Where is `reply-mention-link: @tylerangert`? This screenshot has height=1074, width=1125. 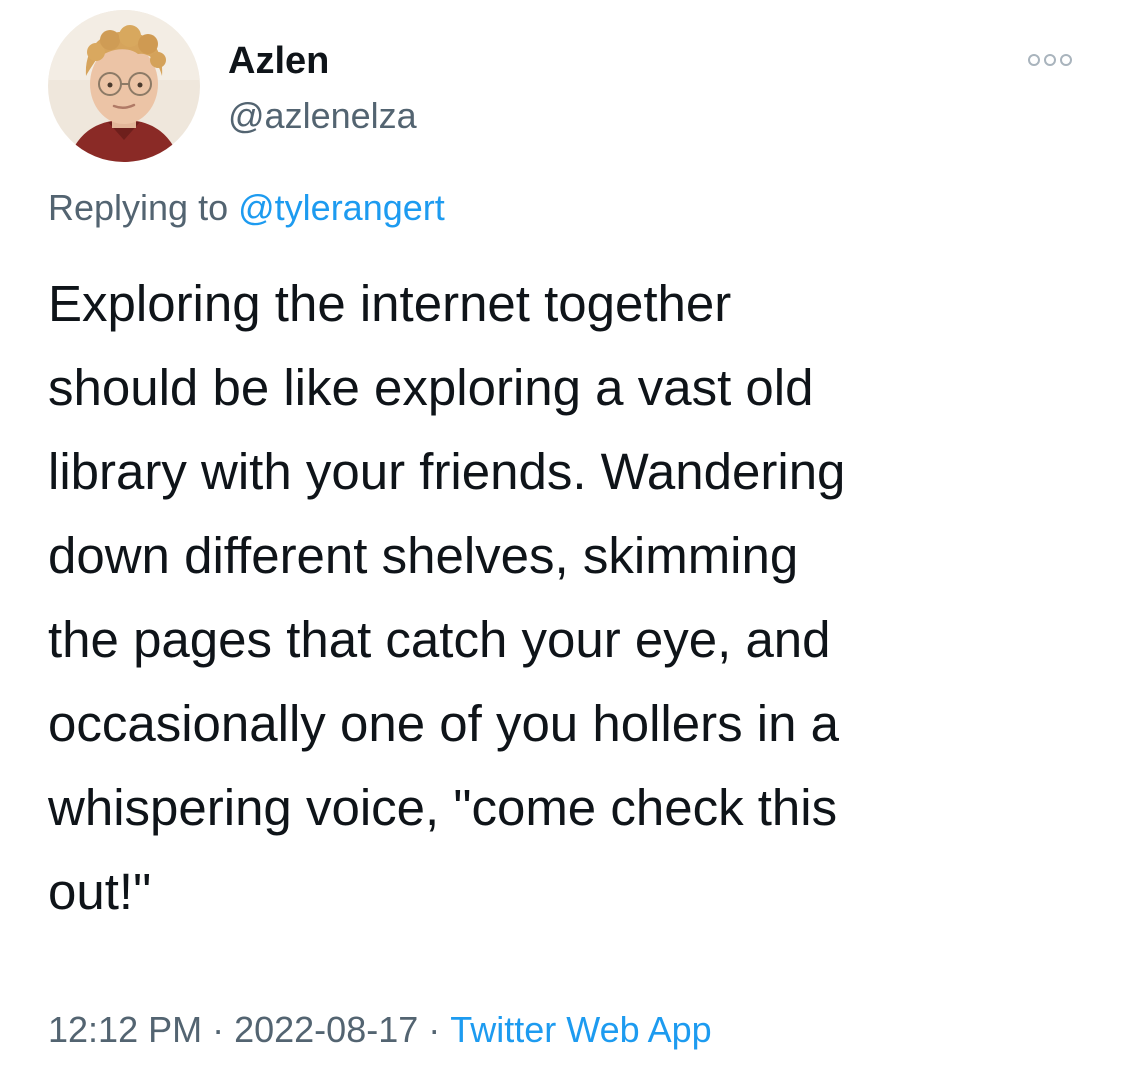 reply-mention-link: @tylerangert is located at coordinates (341, 207).